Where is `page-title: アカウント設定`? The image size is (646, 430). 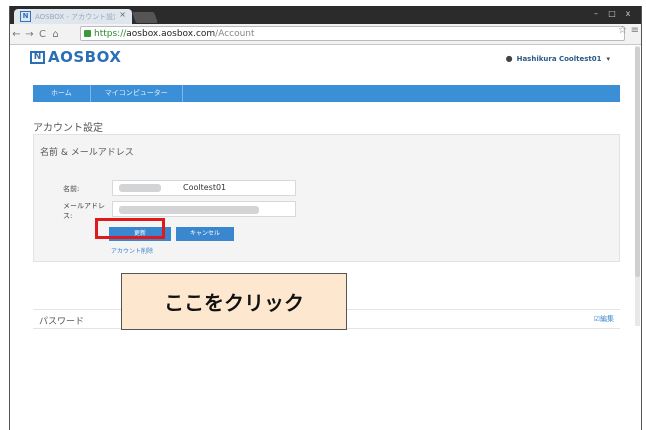 page-title: アカウント設定 is located at coordinates (68, 128).